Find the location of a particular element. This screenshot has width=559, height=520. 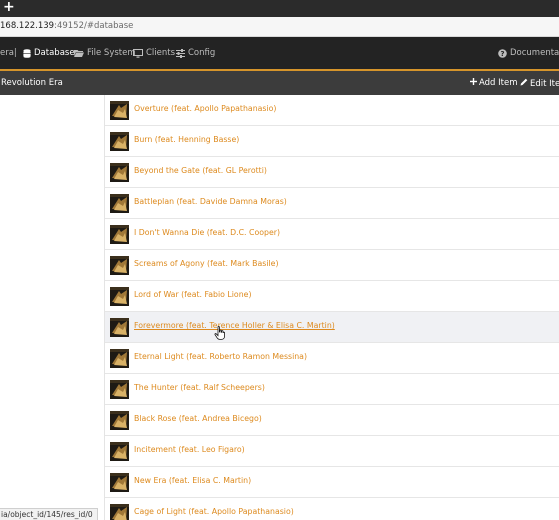

track-title-link: Battleplan (feat. Davide Damna Moras) is located at coordinates (210, 201).